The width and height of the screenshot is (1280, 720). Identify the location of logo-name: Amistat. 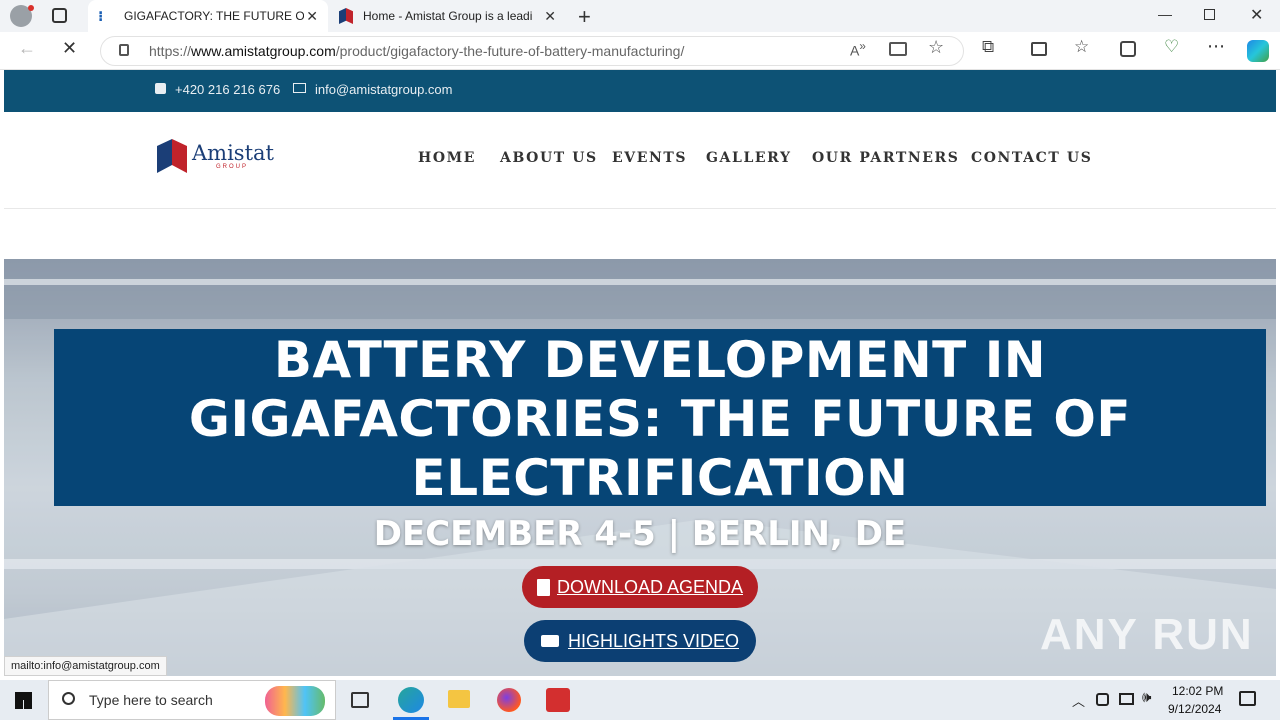
(233, 153).